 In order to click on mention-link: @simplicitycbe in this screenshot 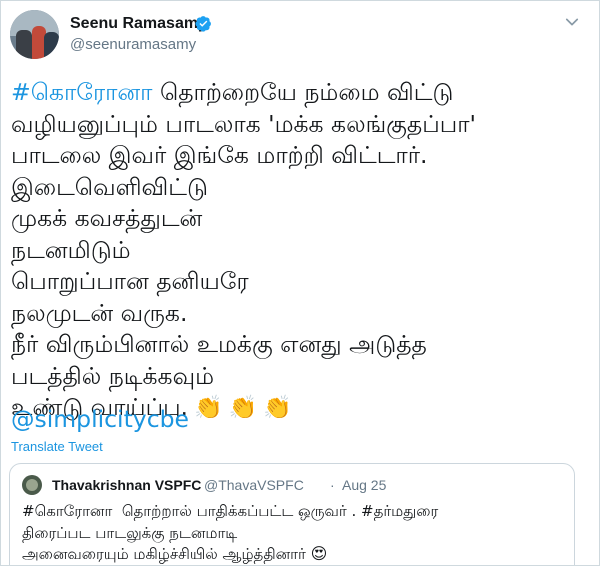, I will do `click(100, 419)`.